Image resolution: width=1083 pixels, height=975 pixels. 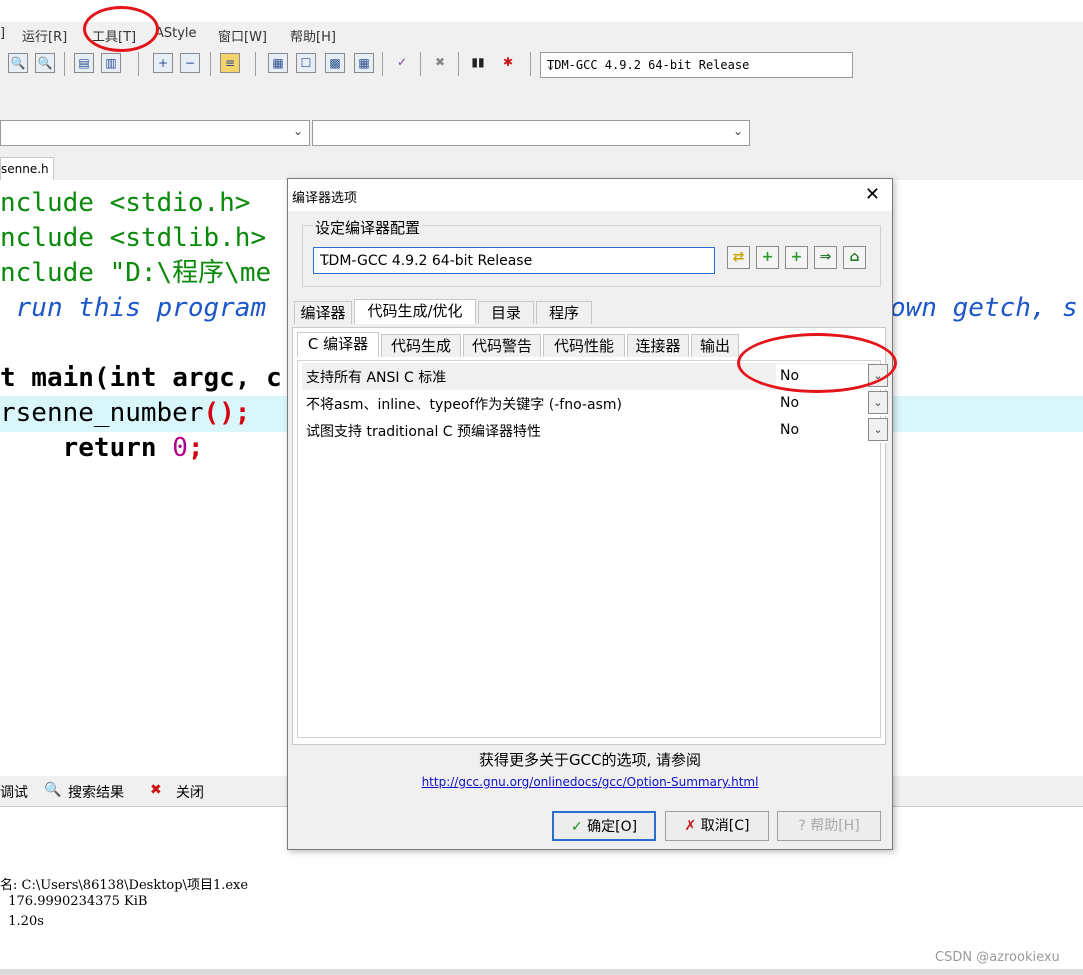 I want to click on file-tab-bar: senne.h, so click(x=541, y=167).